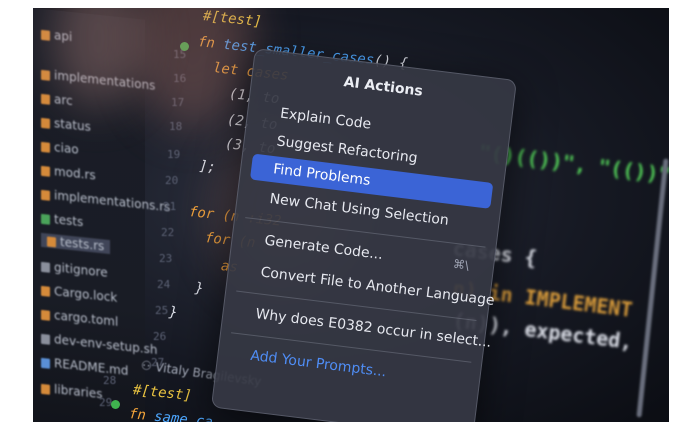 Image resolution: width=681 pixels, height=431 pixels. I want to click on sidebar-item-active: tests.rs, so click(76, 243).